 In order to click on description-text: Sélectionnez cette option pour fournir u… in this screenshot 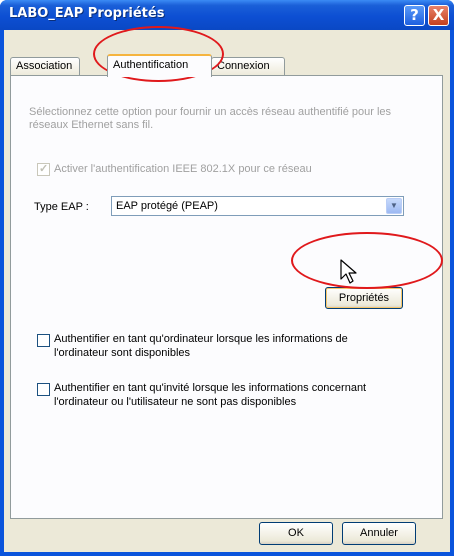, I will do `click(210, 118)`.